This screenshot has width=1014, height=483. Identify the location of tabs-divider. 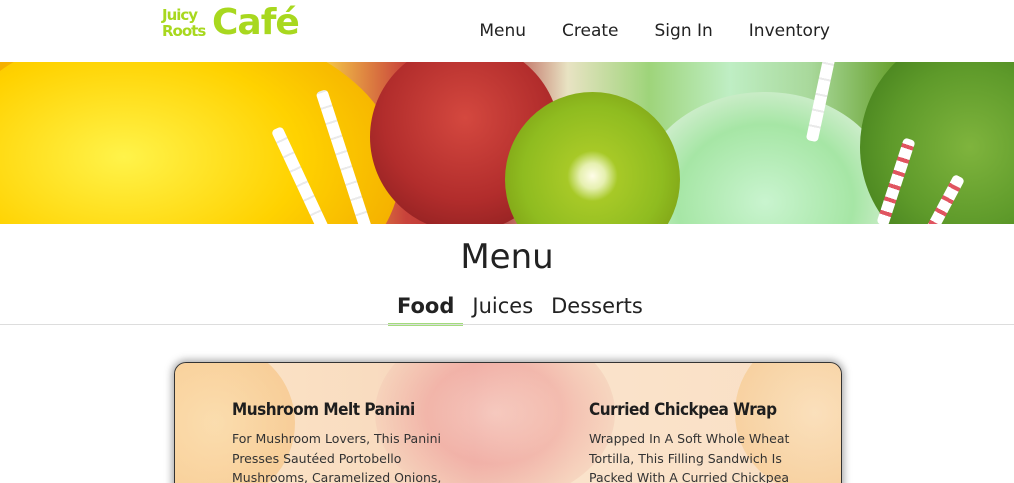
(507, 324).